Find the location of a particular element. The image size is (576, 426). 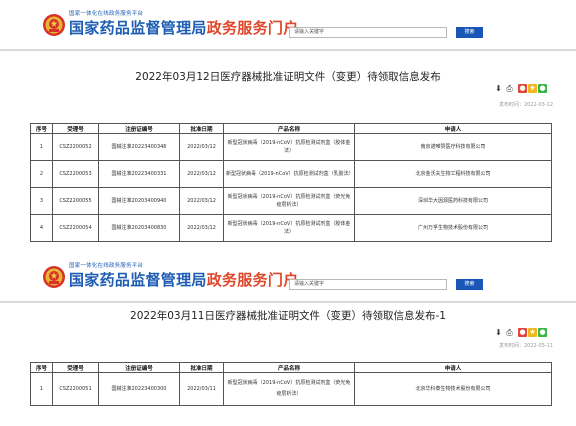

registration-number: 国械注准20223400300 is located at coordinates (139, 389).